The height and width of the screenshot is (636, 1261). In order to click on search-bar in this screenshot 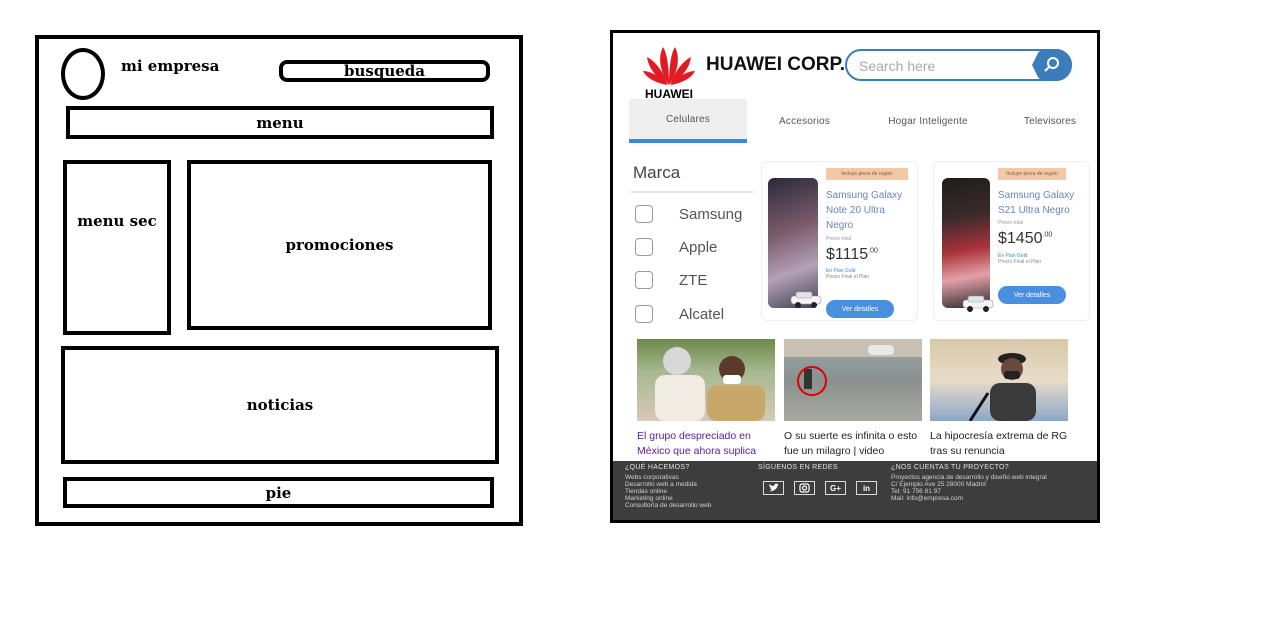, I will do `click(958, 65)`.